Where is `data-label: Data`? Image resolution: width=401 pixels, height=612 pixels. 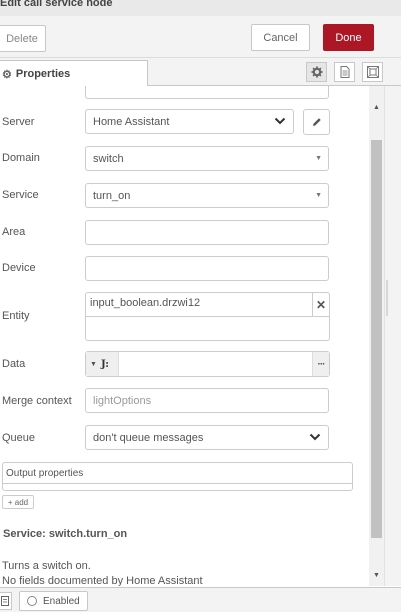
data-label: Data is located at coordinates (14, 364).